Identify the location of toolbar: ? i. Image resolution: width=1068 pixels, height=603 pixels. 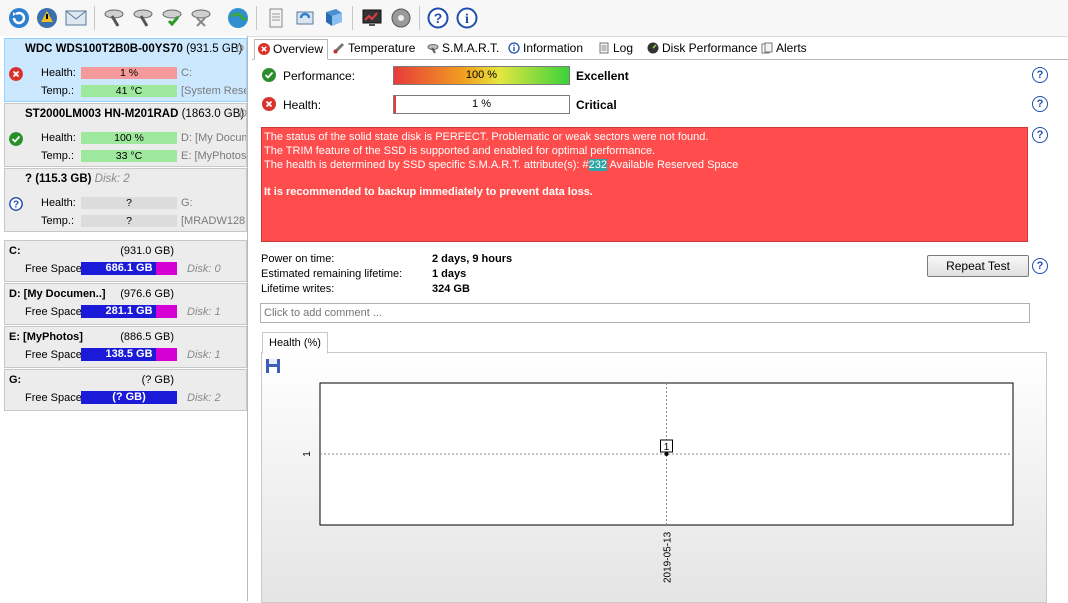
(534, 18).